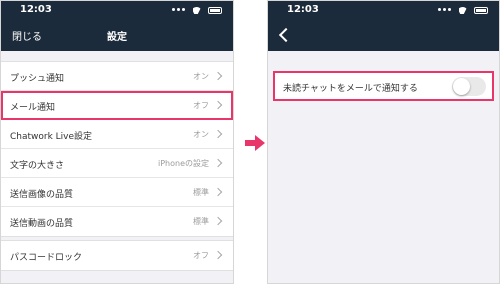 The image size is (500, 284). Describe the element at coordinates (33, 108) in the screenshot. I see `row-label: メール通知` at that location.